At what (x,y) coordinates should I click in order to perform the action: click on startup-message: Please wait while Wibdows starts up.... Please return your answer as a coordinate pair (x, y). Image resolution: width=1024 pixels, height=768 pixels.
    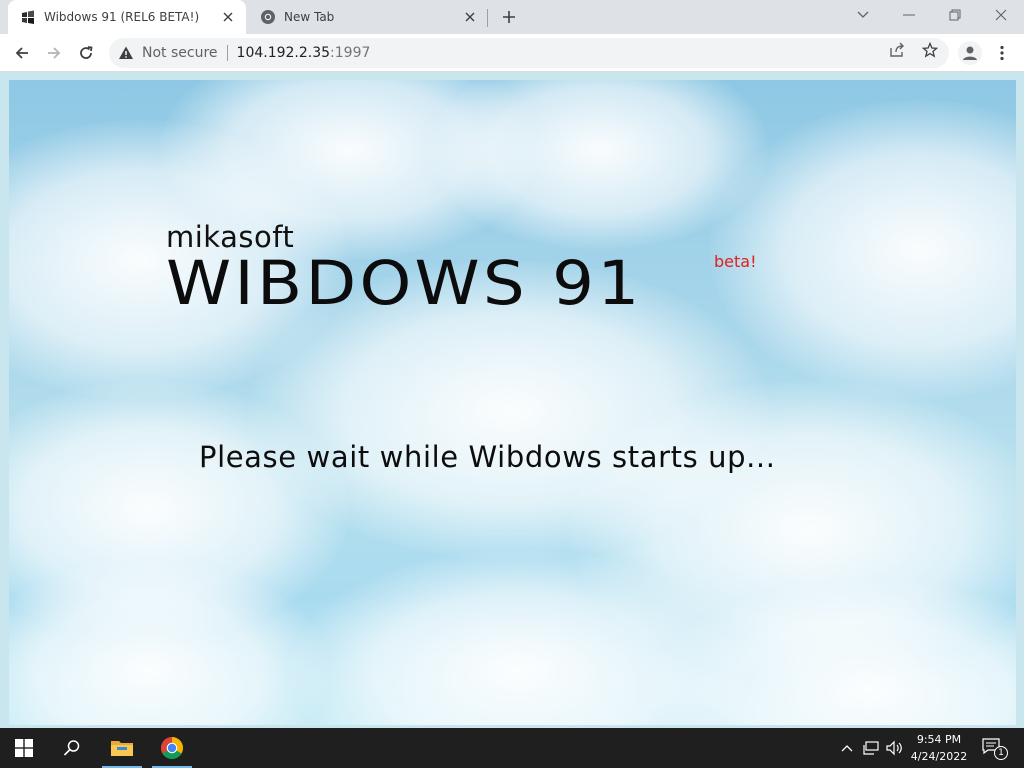
    Looking at the image, I should click on (487, 457).